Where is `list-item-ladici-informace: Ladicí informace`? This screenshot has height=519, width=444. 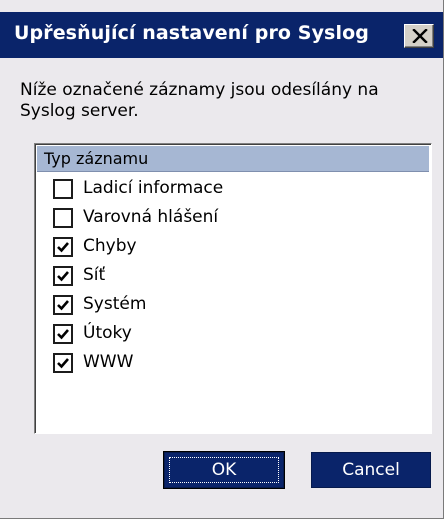
list-item-ladici-informace: Ladicí informace is located at coordinates (233, 189).